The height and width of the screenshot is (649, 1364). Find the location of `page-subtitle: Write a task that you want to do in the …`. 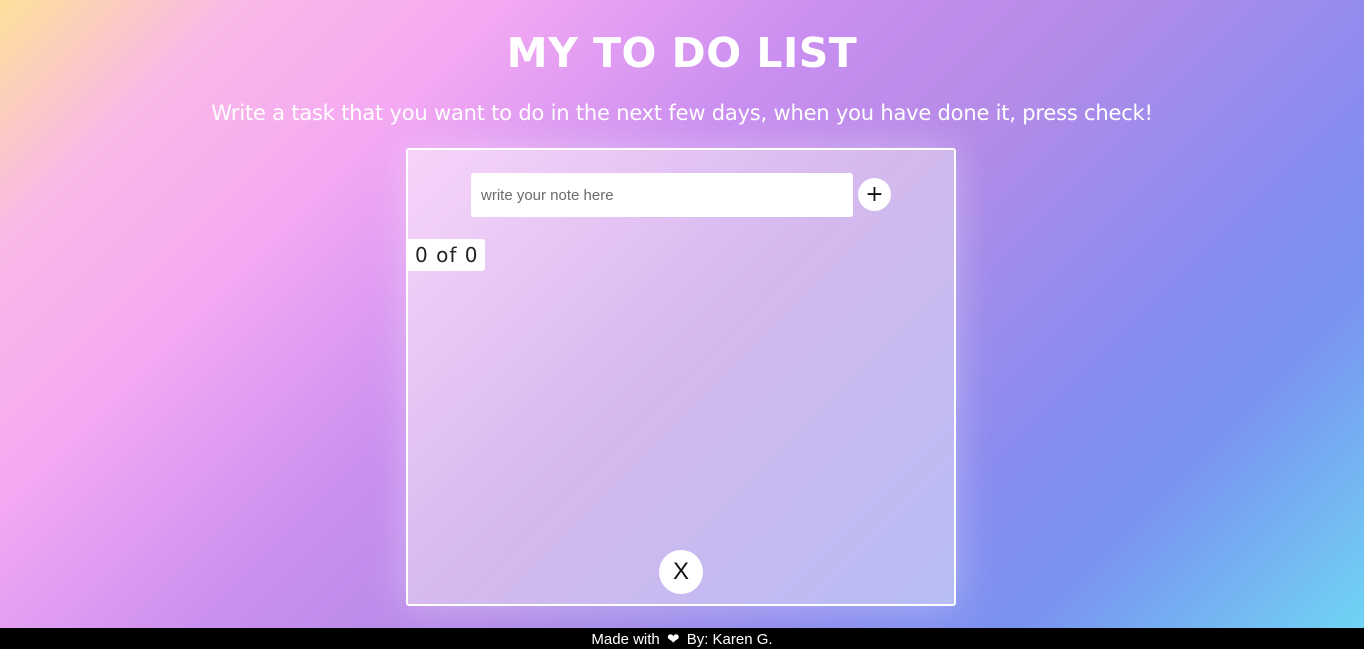

page-subtitle: Write a task that you want to do in the … is located at coordinates (682, 113).